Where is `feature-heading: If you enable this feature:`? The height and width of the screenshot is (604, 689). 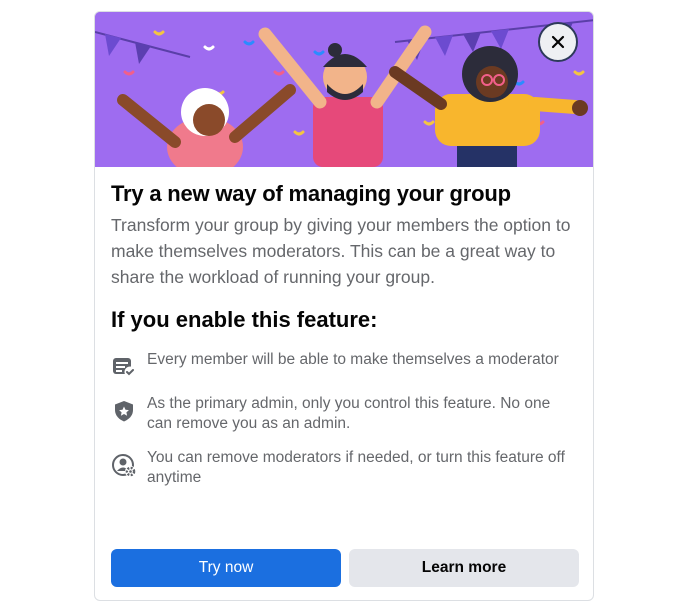
feature-heading: If you enable this feature: is located at coordinates (244, 319).